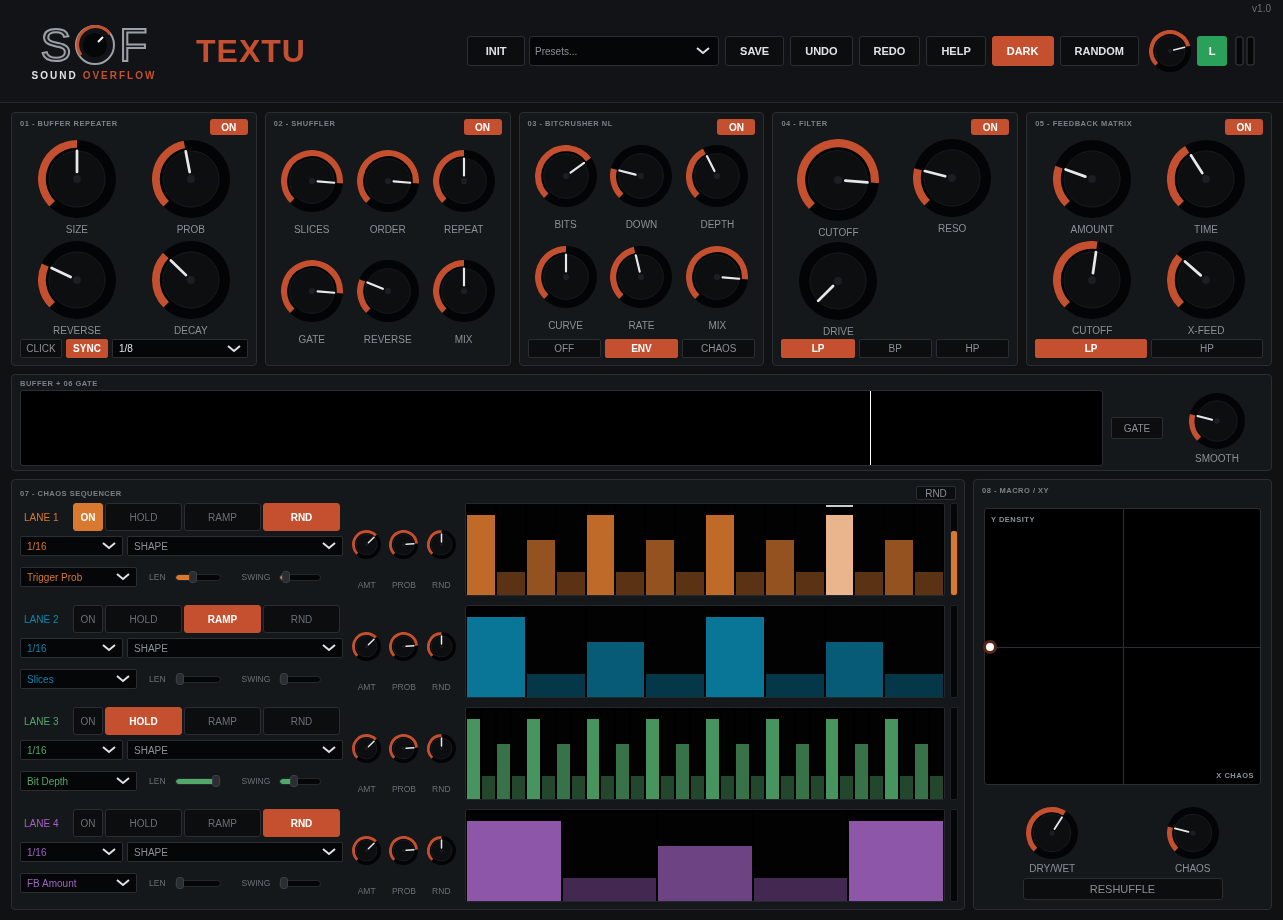 This screenshot has width=1283, height=920. Describe the element at coordinates (564, 348) in the screenshot. I see `mode-button: OFF` at that location.